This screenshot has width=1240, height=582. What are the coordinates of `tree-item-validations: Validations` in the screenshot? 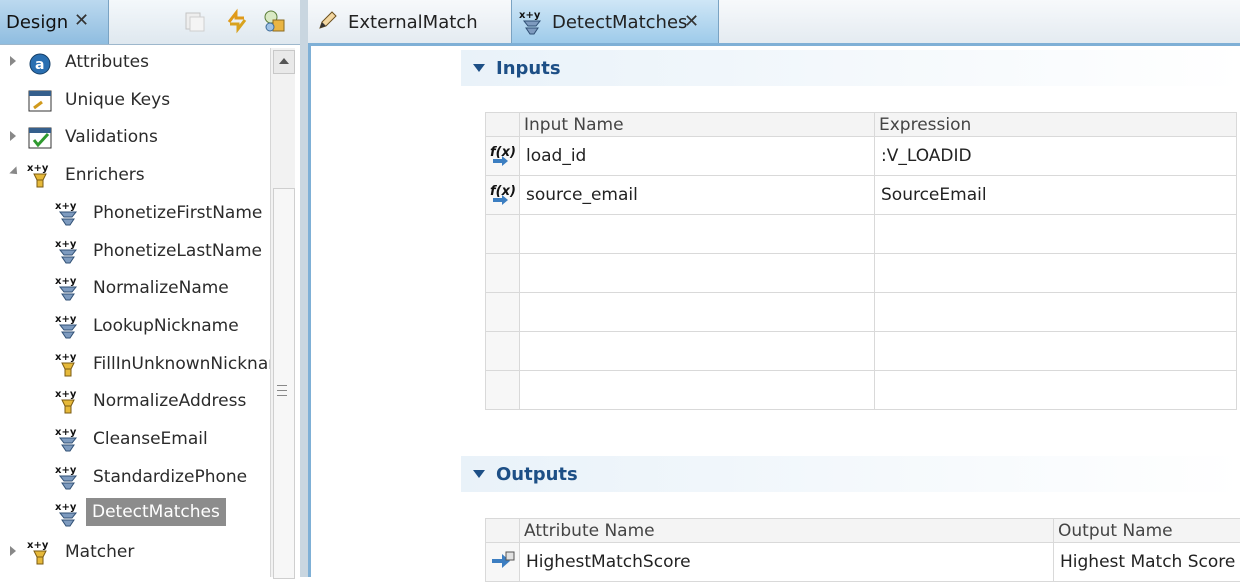 It's located at (135, 138).